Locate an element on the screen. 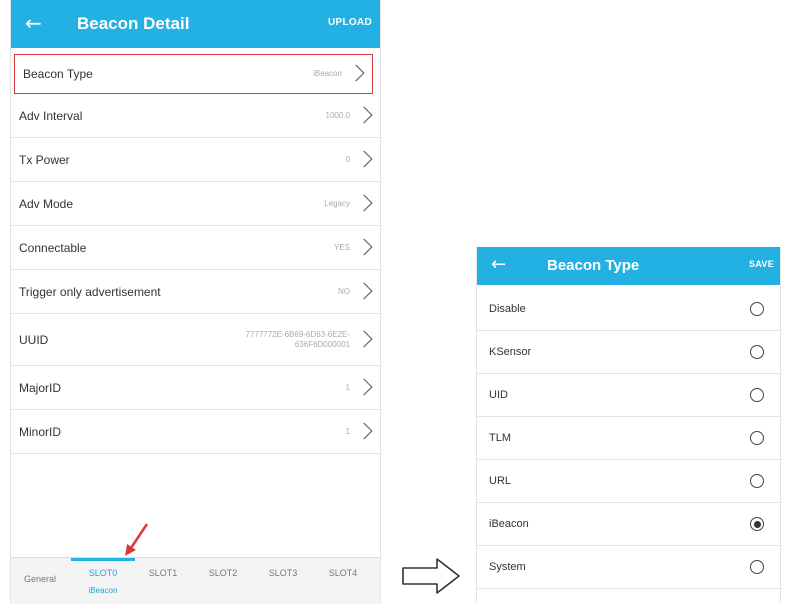  row-value: YES is located at coordinates (341, 247).